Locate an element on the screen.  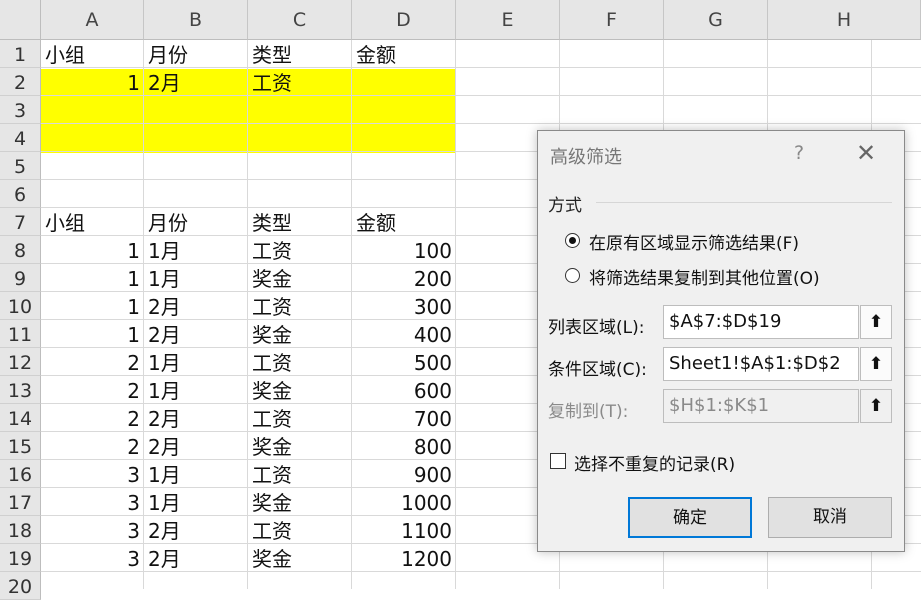
cell-amount: 800 is located at coordinates (404, 446).